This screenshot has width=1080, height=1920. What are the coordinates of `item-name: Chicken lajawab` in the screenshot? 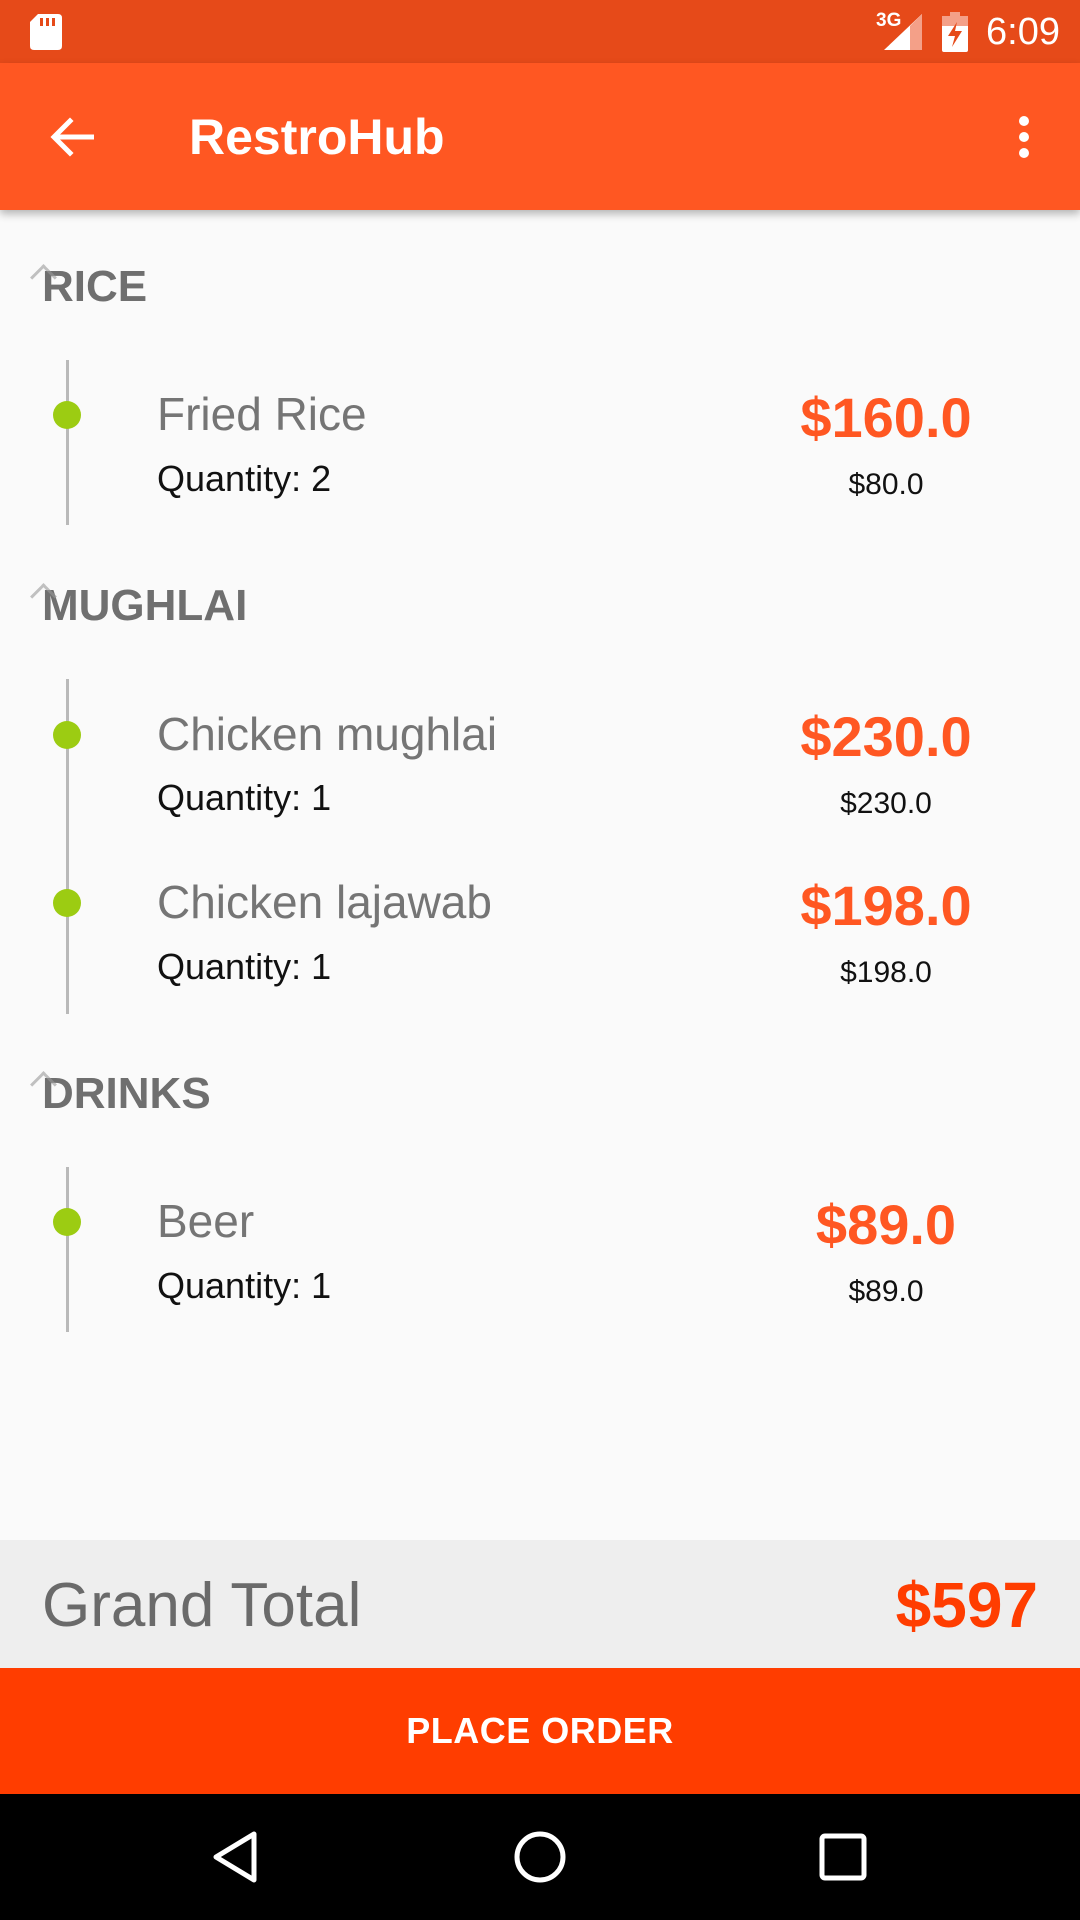 It's located at (324, 902).